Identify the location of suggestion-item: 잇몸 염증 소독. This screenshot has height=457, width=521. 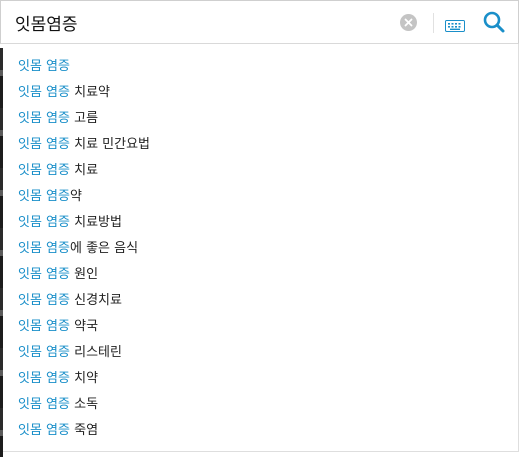
(260, 405).